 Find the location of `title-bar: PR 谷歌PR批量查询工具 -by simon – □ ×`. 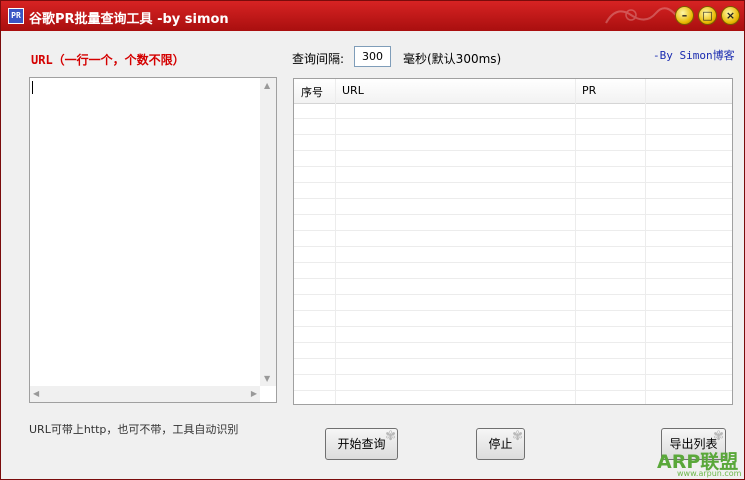

title-bar: PR 谷歌PR批量查询工具 -by simon – □ × is located at coordinates (372, 16).